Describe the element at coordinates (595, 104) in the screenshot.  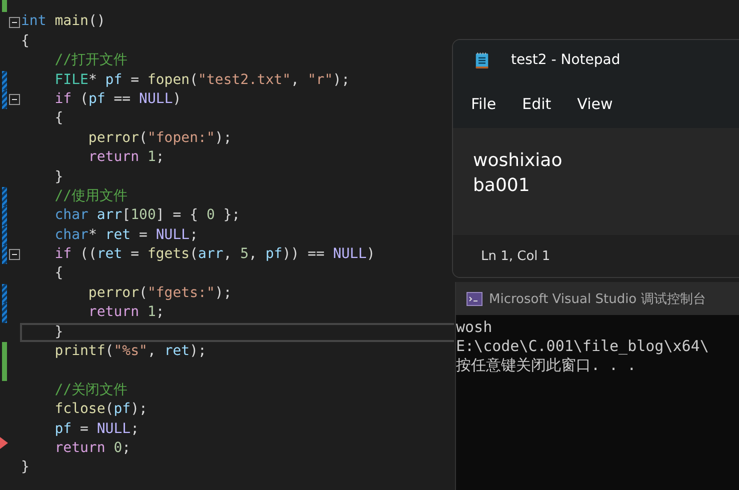
I see `menu-item: View` at that location.